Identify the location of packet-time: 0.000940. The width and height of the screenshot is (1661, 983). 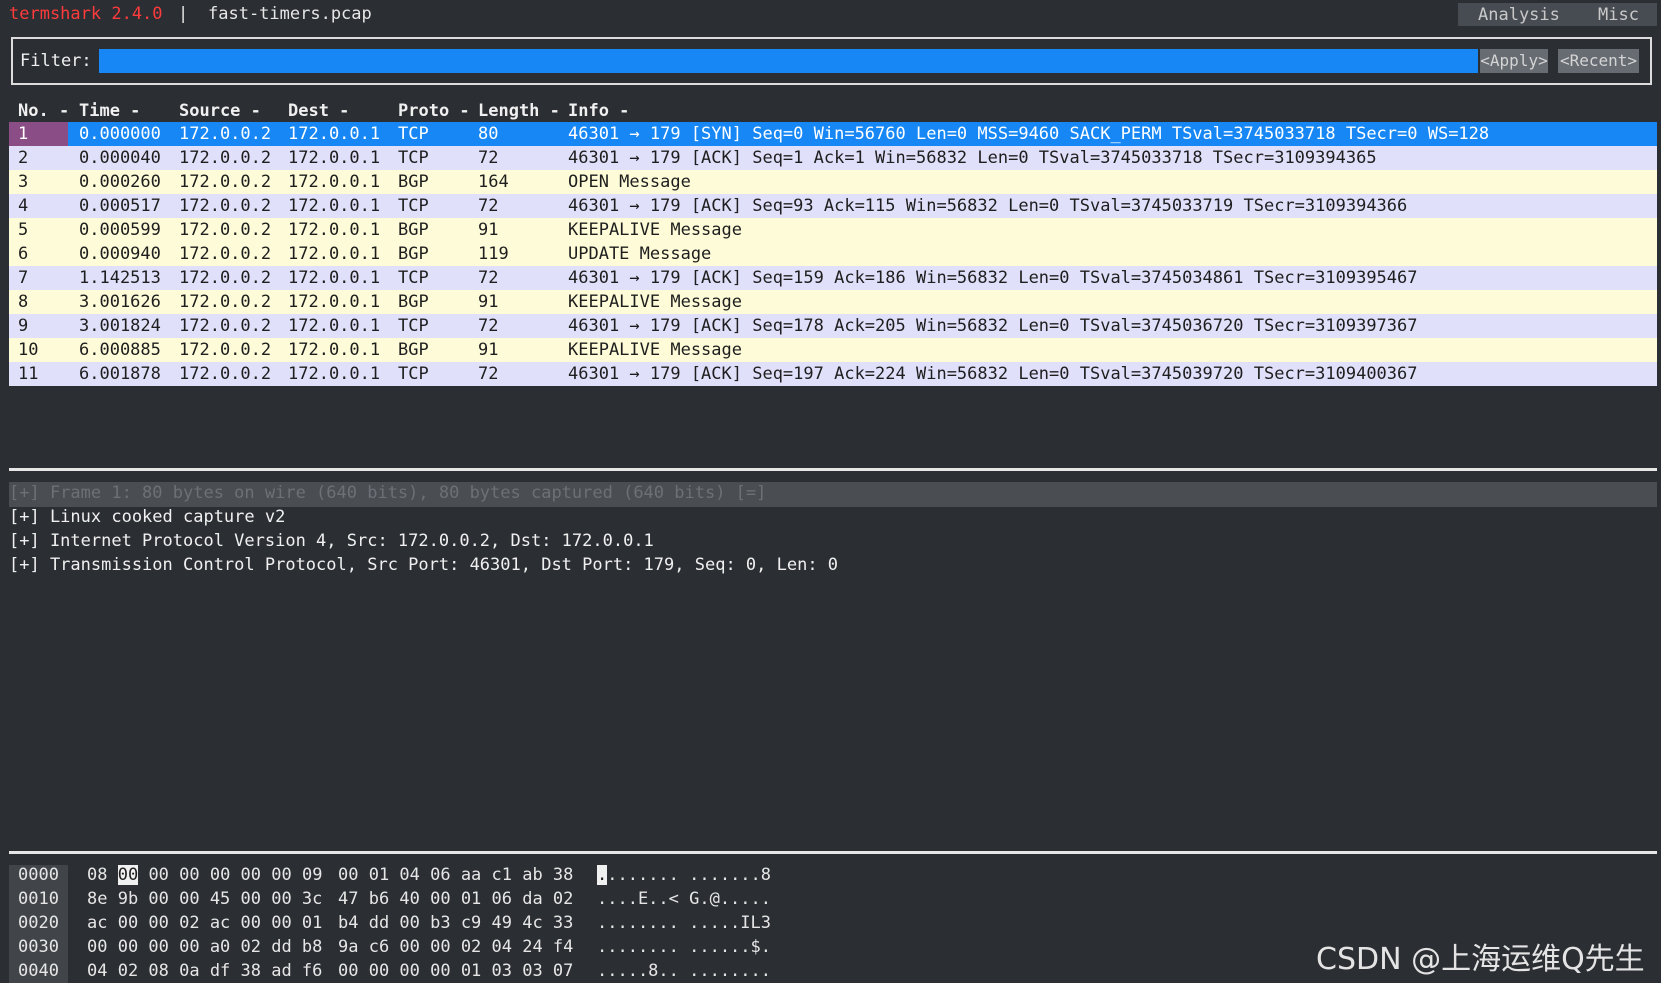
(120, 254).